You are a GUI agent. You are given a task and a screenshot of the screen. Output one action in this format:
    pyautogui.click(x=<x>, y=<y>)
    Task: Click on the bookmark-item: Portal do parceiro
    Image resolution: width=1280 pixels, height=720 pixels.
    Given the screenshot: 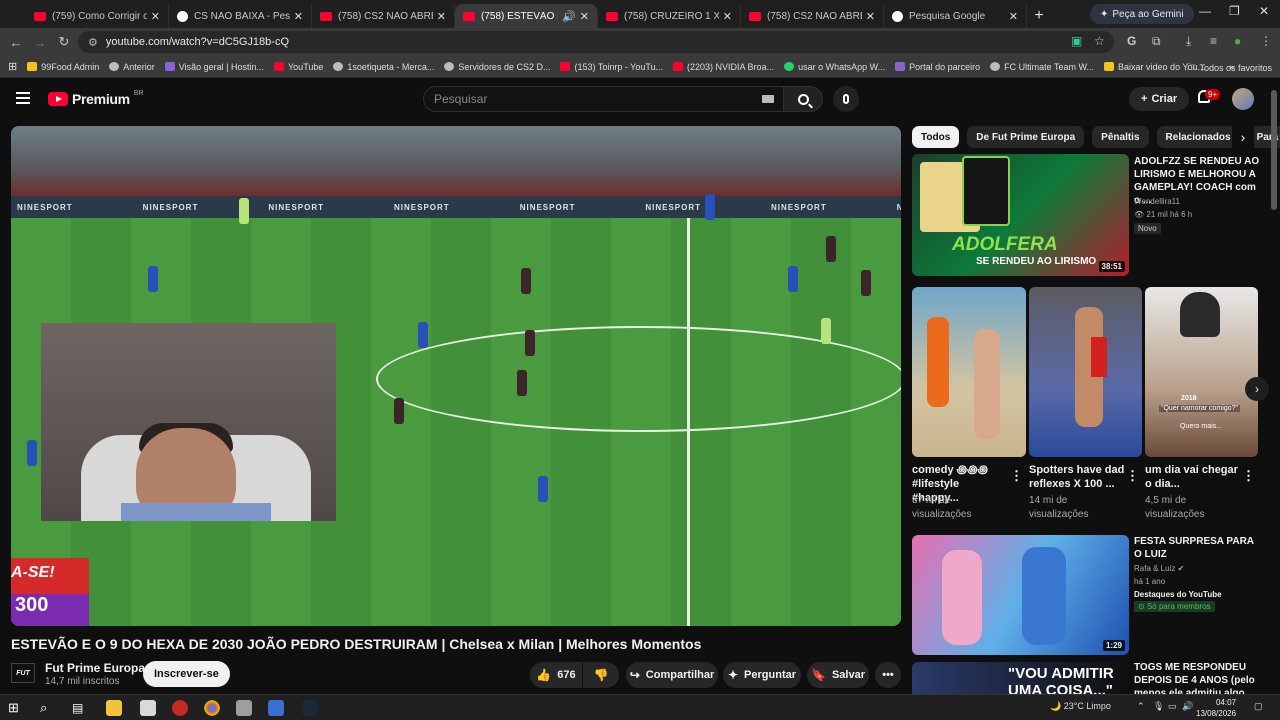 What is the action you would take?
    pyautogui.click(x=937, y=67)
    